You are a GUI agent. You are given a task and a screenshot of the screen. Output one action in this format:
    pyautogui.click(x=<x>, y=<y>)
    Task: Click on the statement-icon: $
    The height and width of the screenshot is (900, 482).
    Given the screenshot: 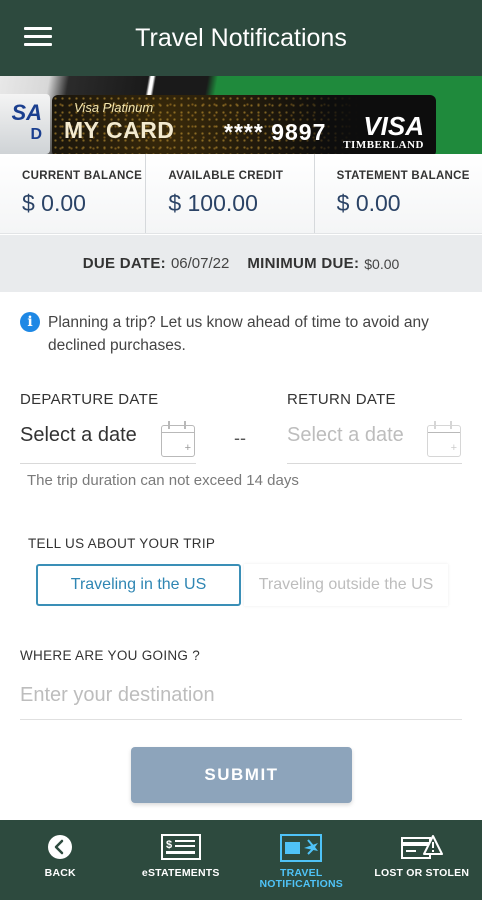 What is the action you would take?
    pyautogui.click(x=180, y=847)
    